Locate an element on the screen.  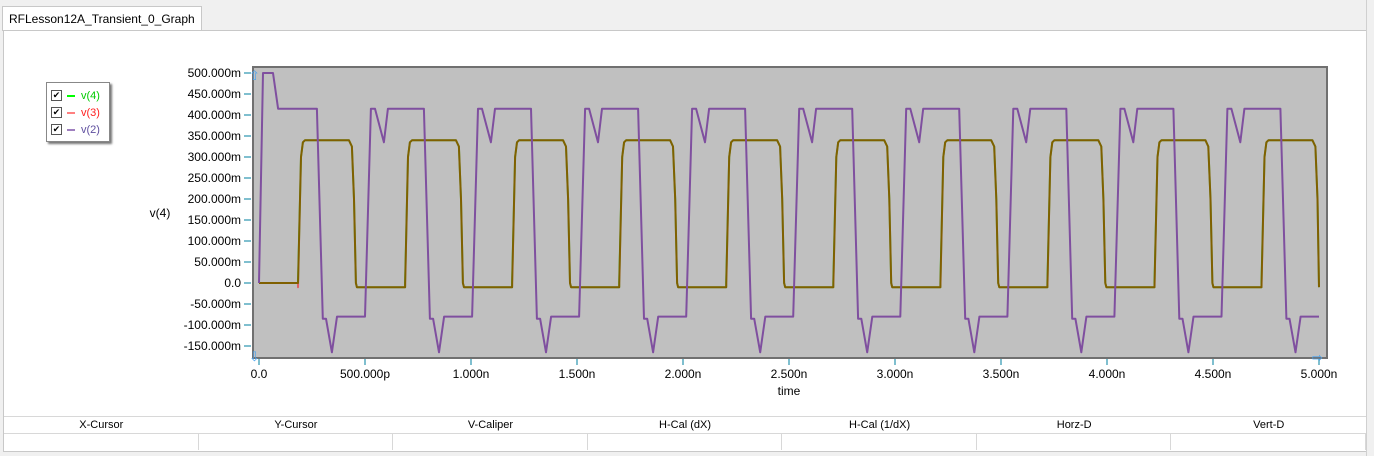
x-tick-label: 2.000n is located at coordinates (683, 374).